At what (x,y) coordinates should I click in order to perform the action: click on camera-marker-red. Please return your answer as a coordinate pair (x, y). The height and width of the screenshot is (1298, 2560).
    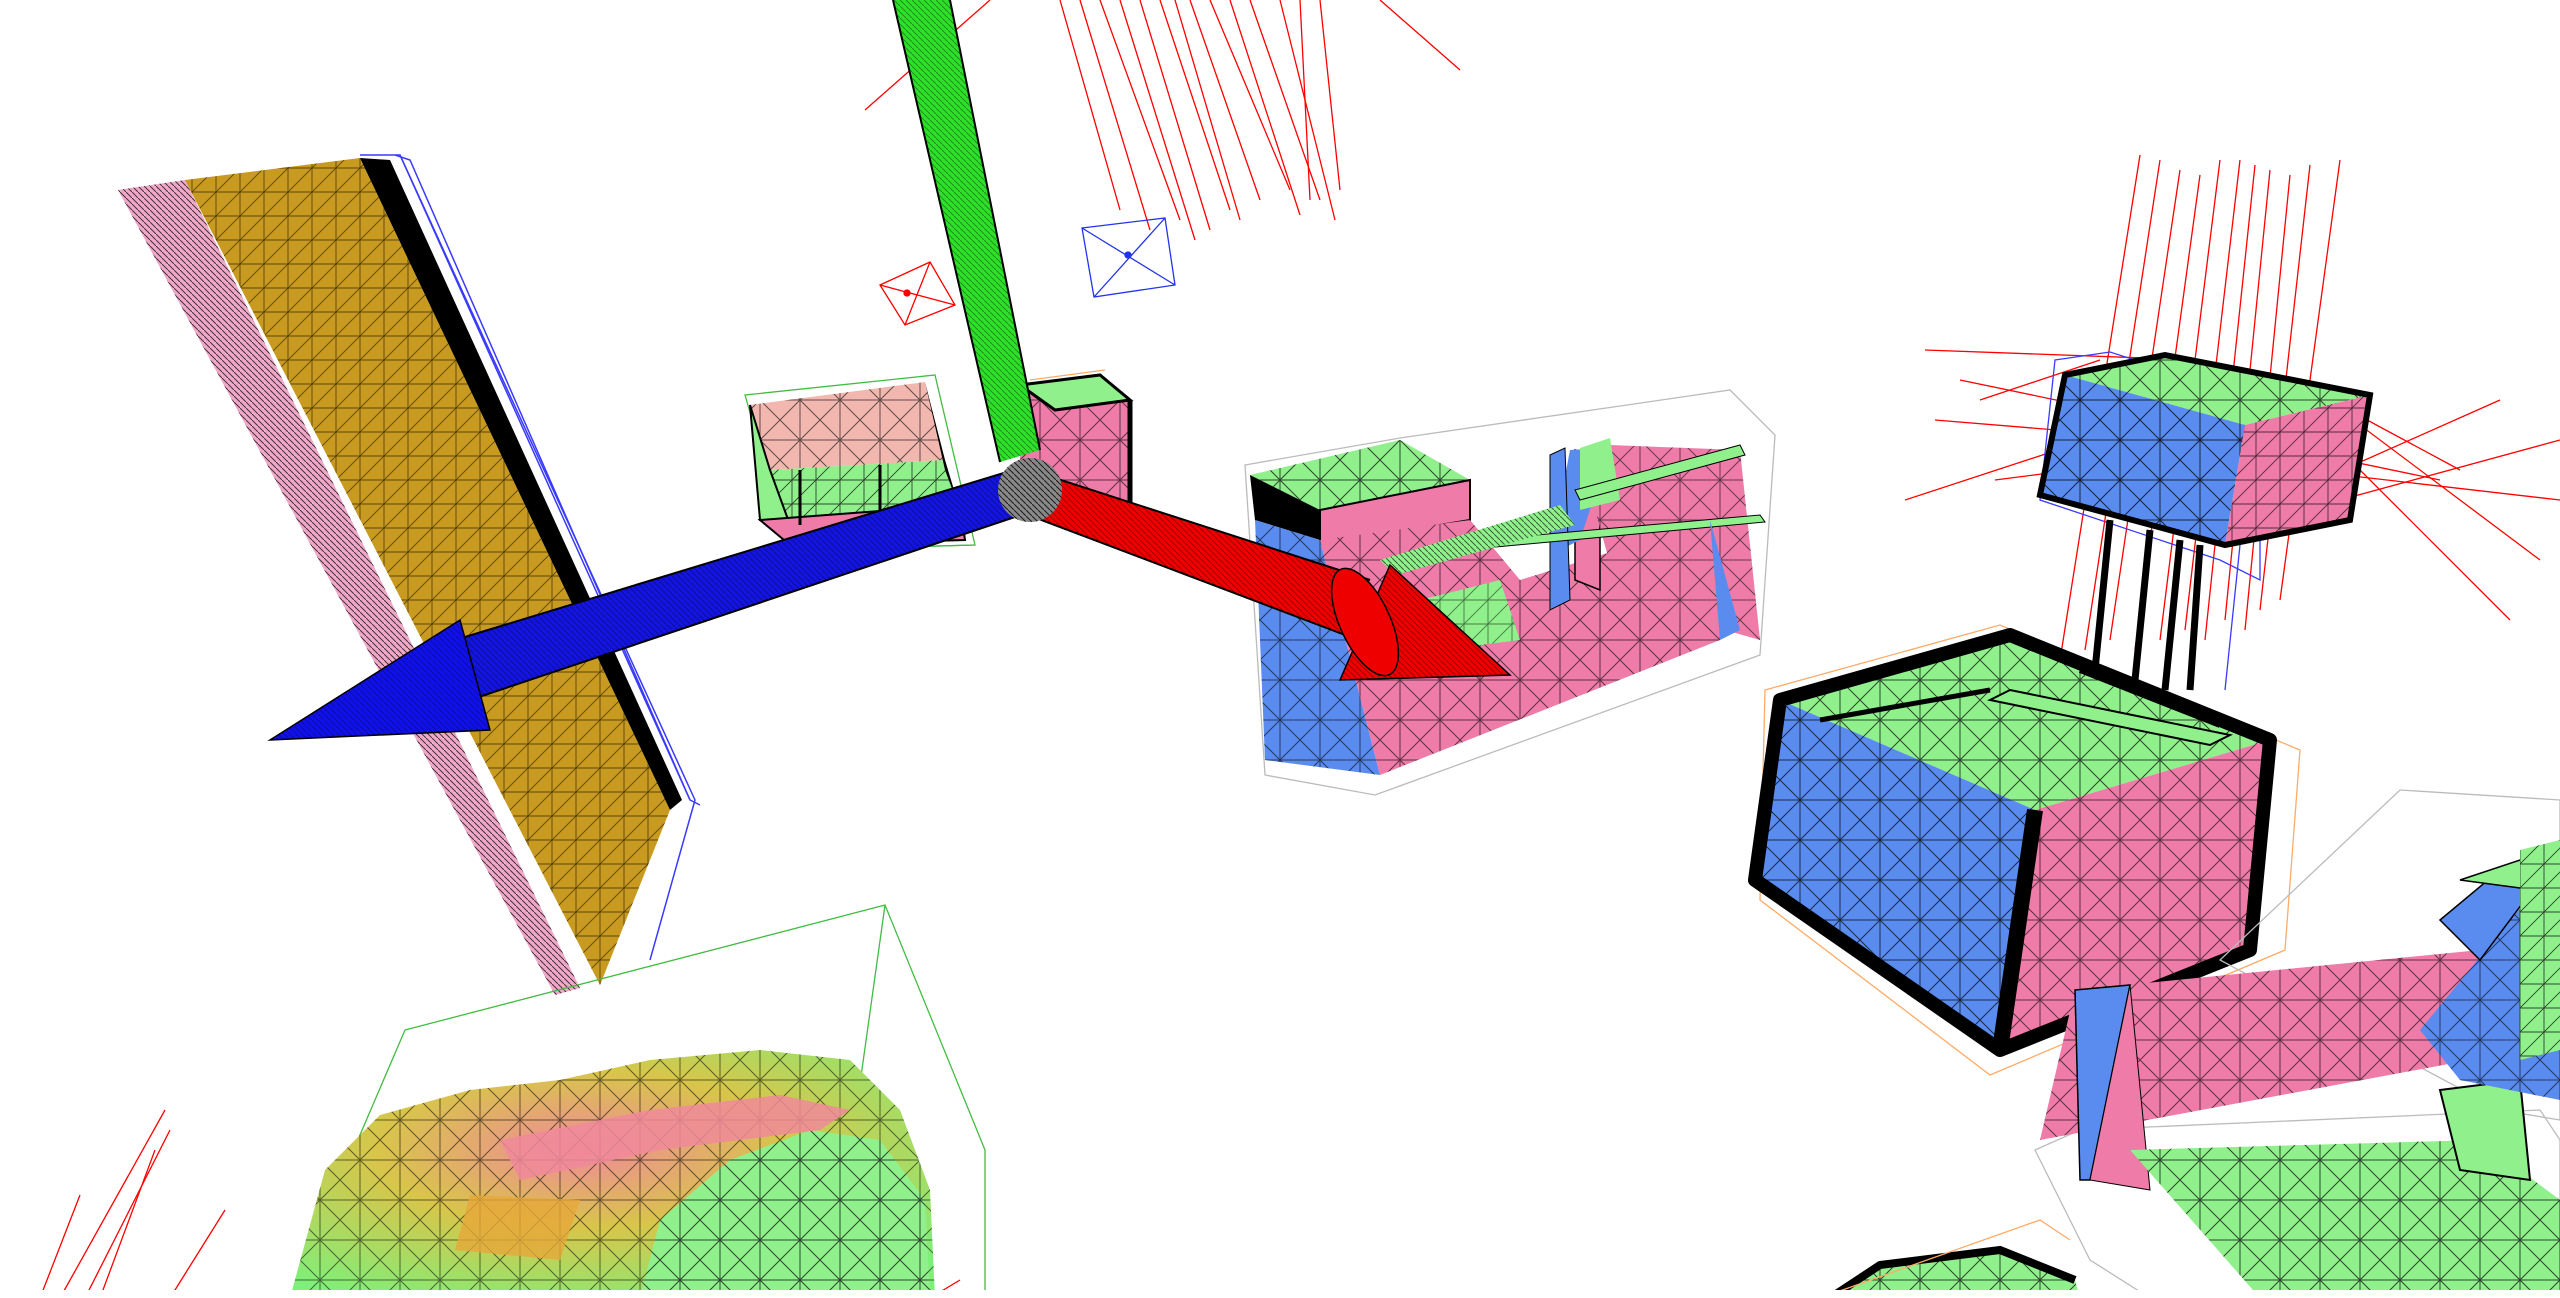
    Looking at the image, I should click on (917, 293).